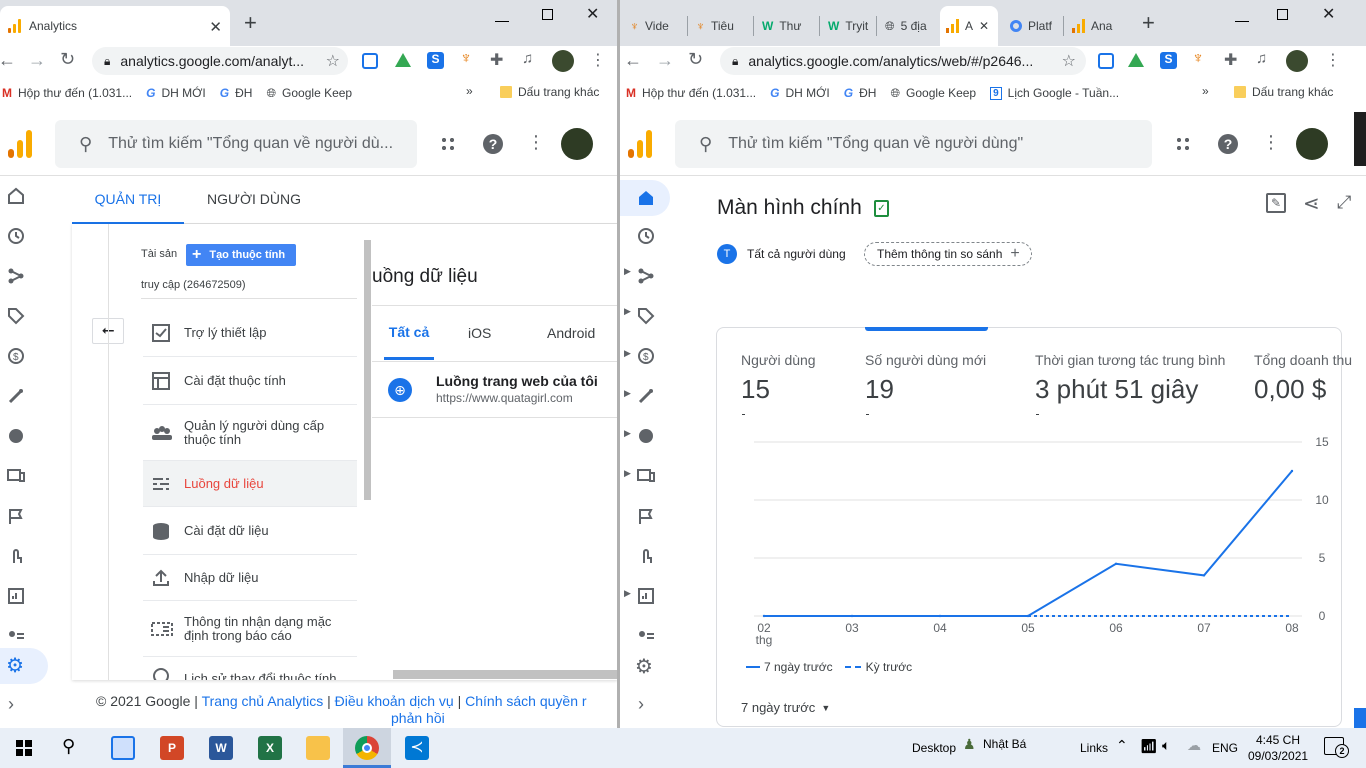 The image size is (1366, 768). Describe the element at coordinates (547, 14) in the screenshot. I see `maximize-button` at that location.